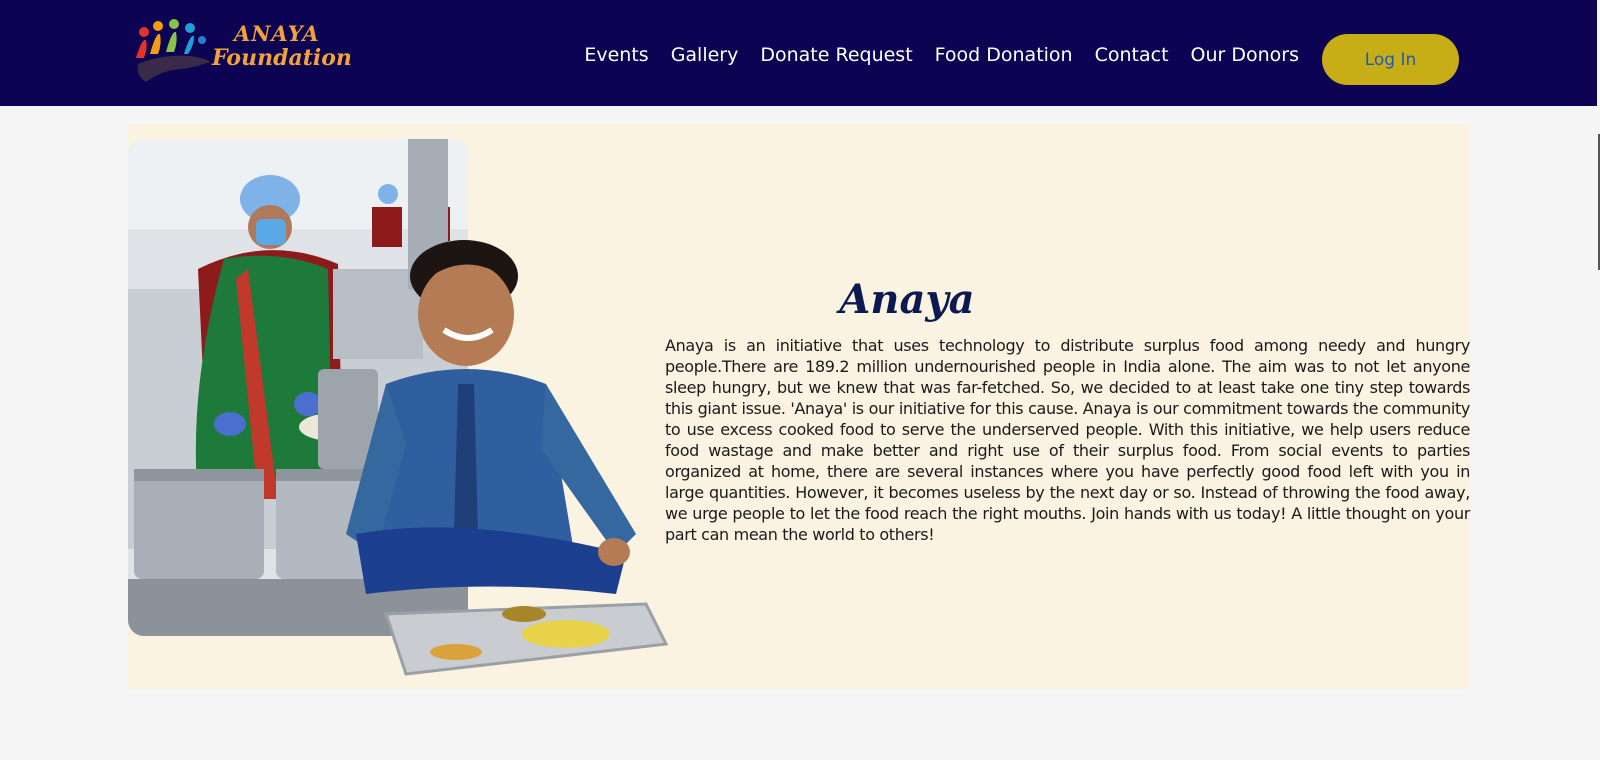 This screenshot has width=1600, height=760. What do you see at coordinates (282, 58) in the screenshot?
I see `logo-word-foundation: Foundation` at bounding box center [282, 58].